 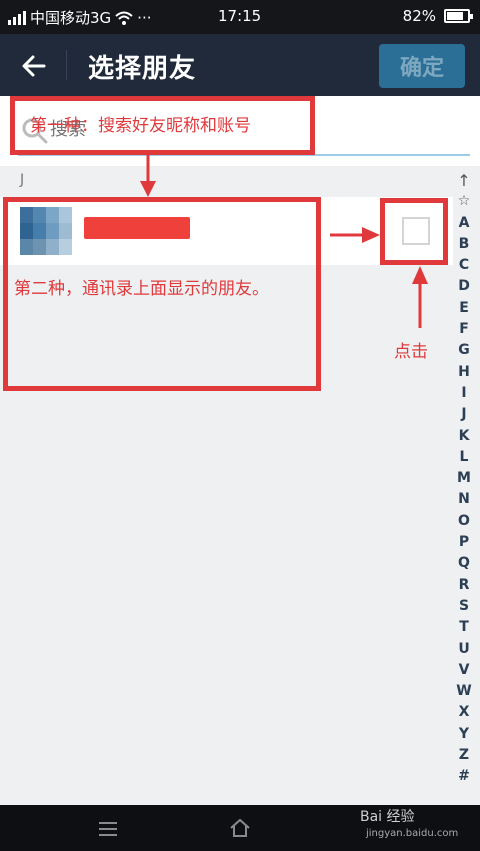 What do you see at coordinates (464, 670) in the screenshot?
I see `alphabet-index-letter: V` at bounding box center [464, 670].